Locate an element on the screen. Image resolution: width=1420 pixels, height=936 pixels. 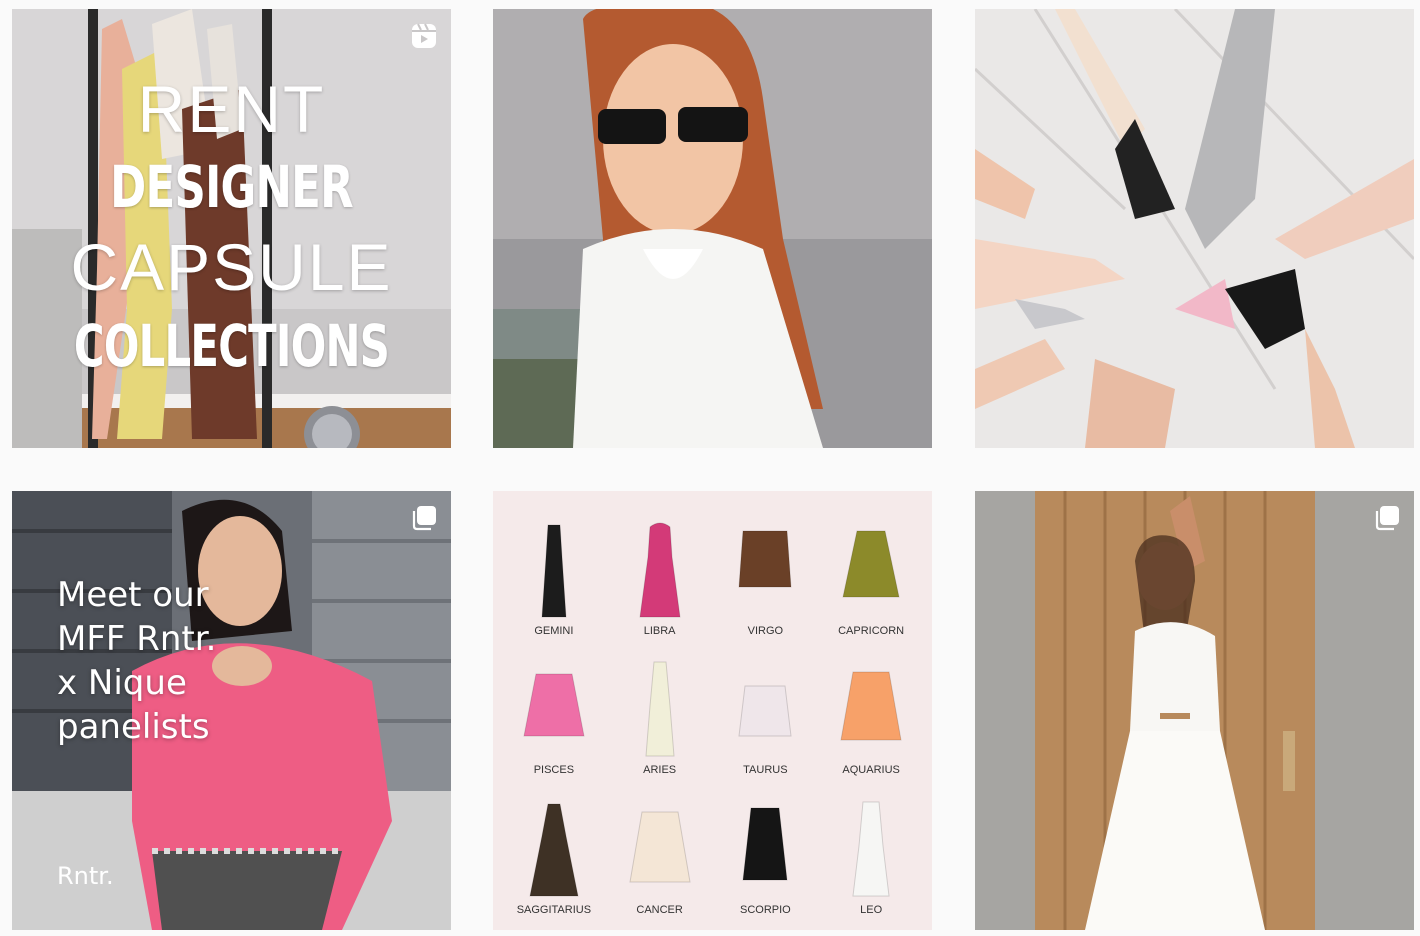
zodiac-label: SCORPIO is located at coordinates (765, 910).